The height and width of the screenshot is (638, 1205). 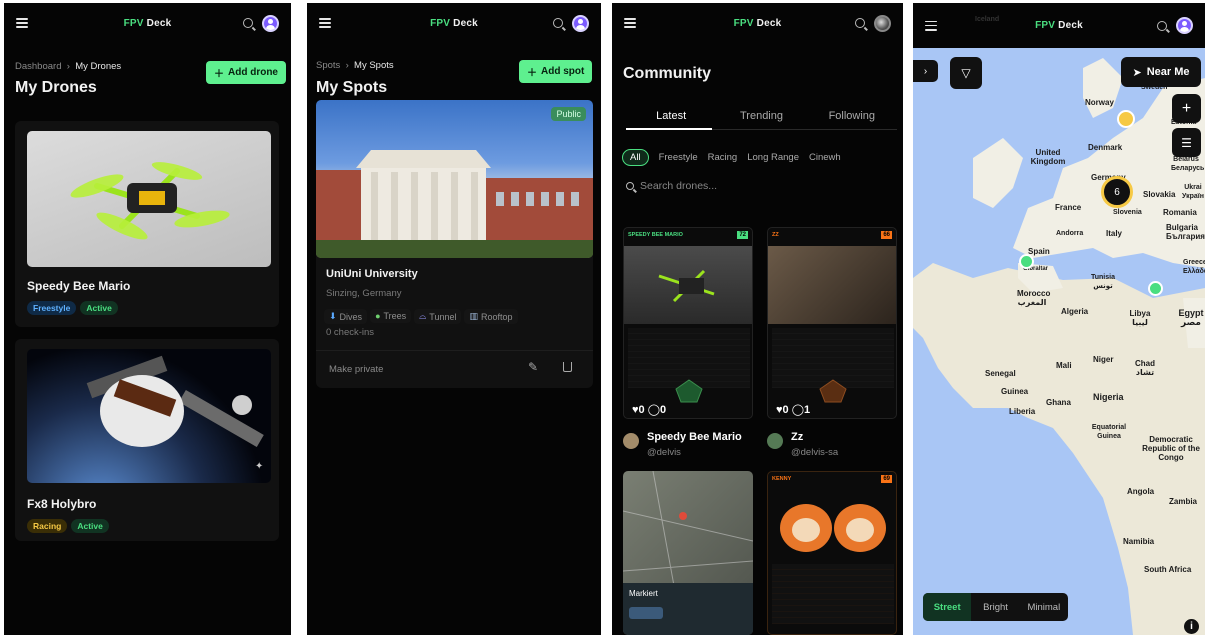 I want to click on breadcrumb-dashboard: Dashboard, so click(x=38, y=66).